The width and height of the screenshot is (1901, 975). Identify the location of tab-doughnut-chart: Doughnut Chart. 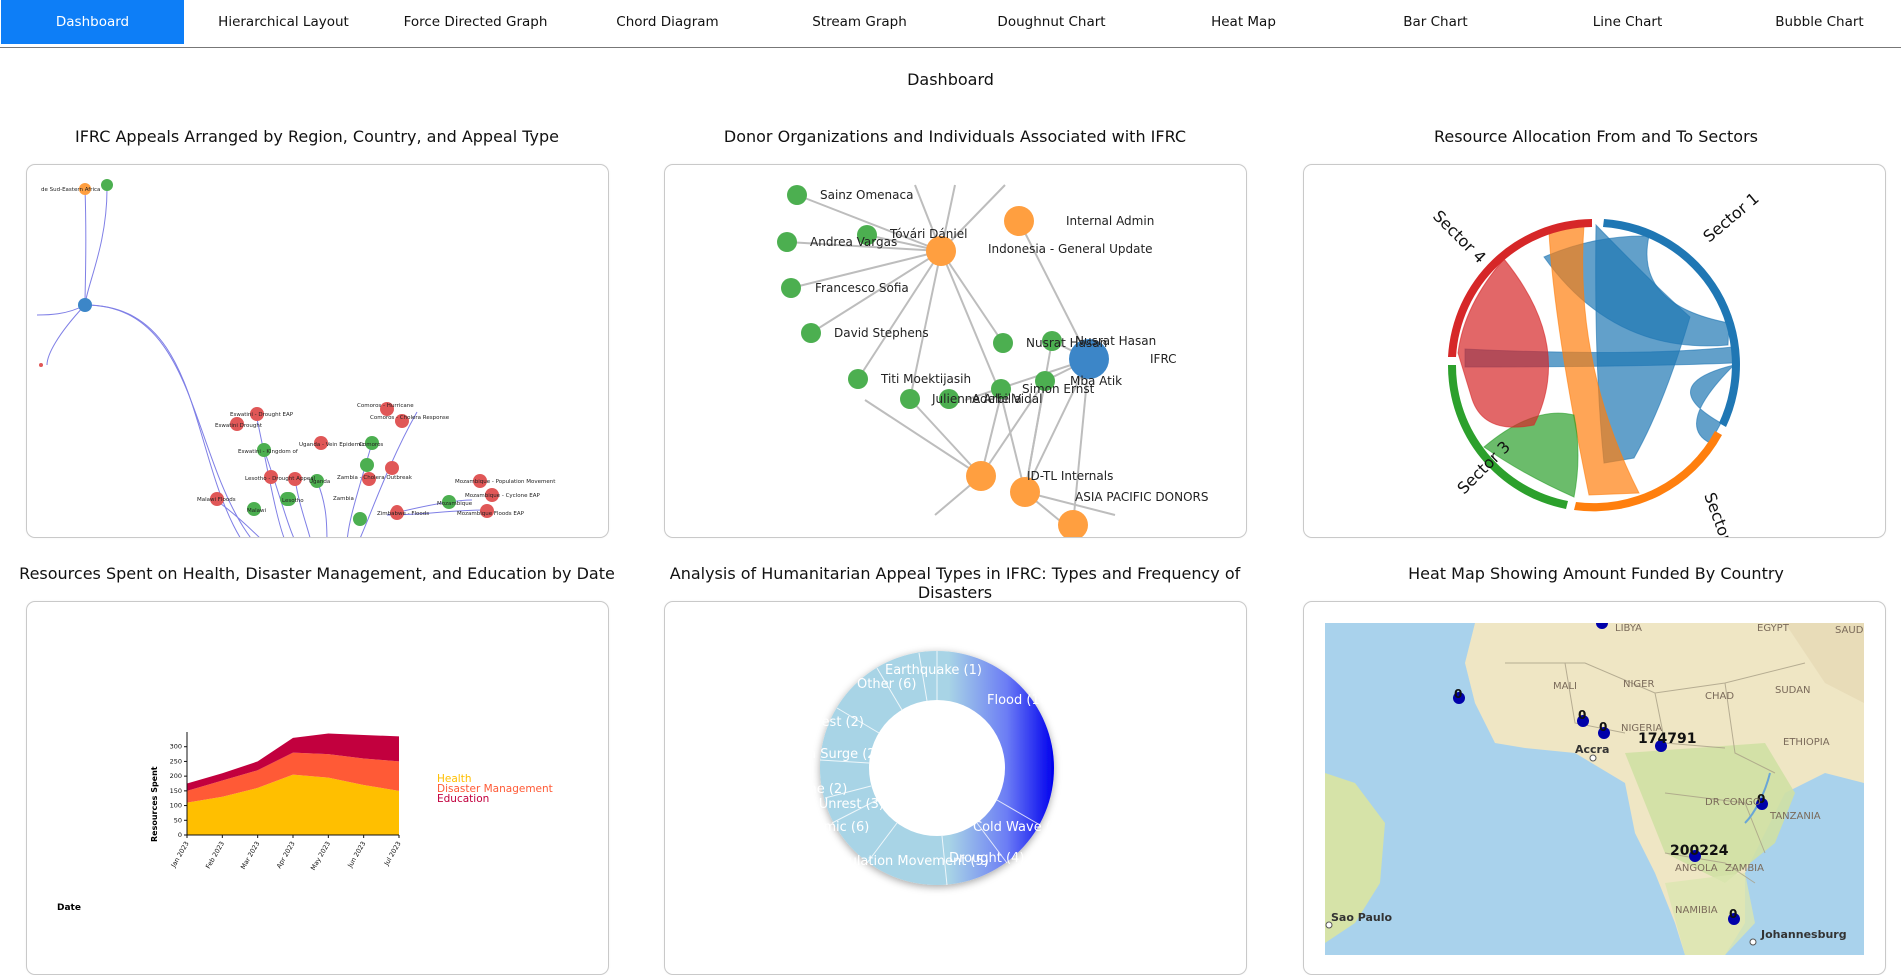
(1051, 22).